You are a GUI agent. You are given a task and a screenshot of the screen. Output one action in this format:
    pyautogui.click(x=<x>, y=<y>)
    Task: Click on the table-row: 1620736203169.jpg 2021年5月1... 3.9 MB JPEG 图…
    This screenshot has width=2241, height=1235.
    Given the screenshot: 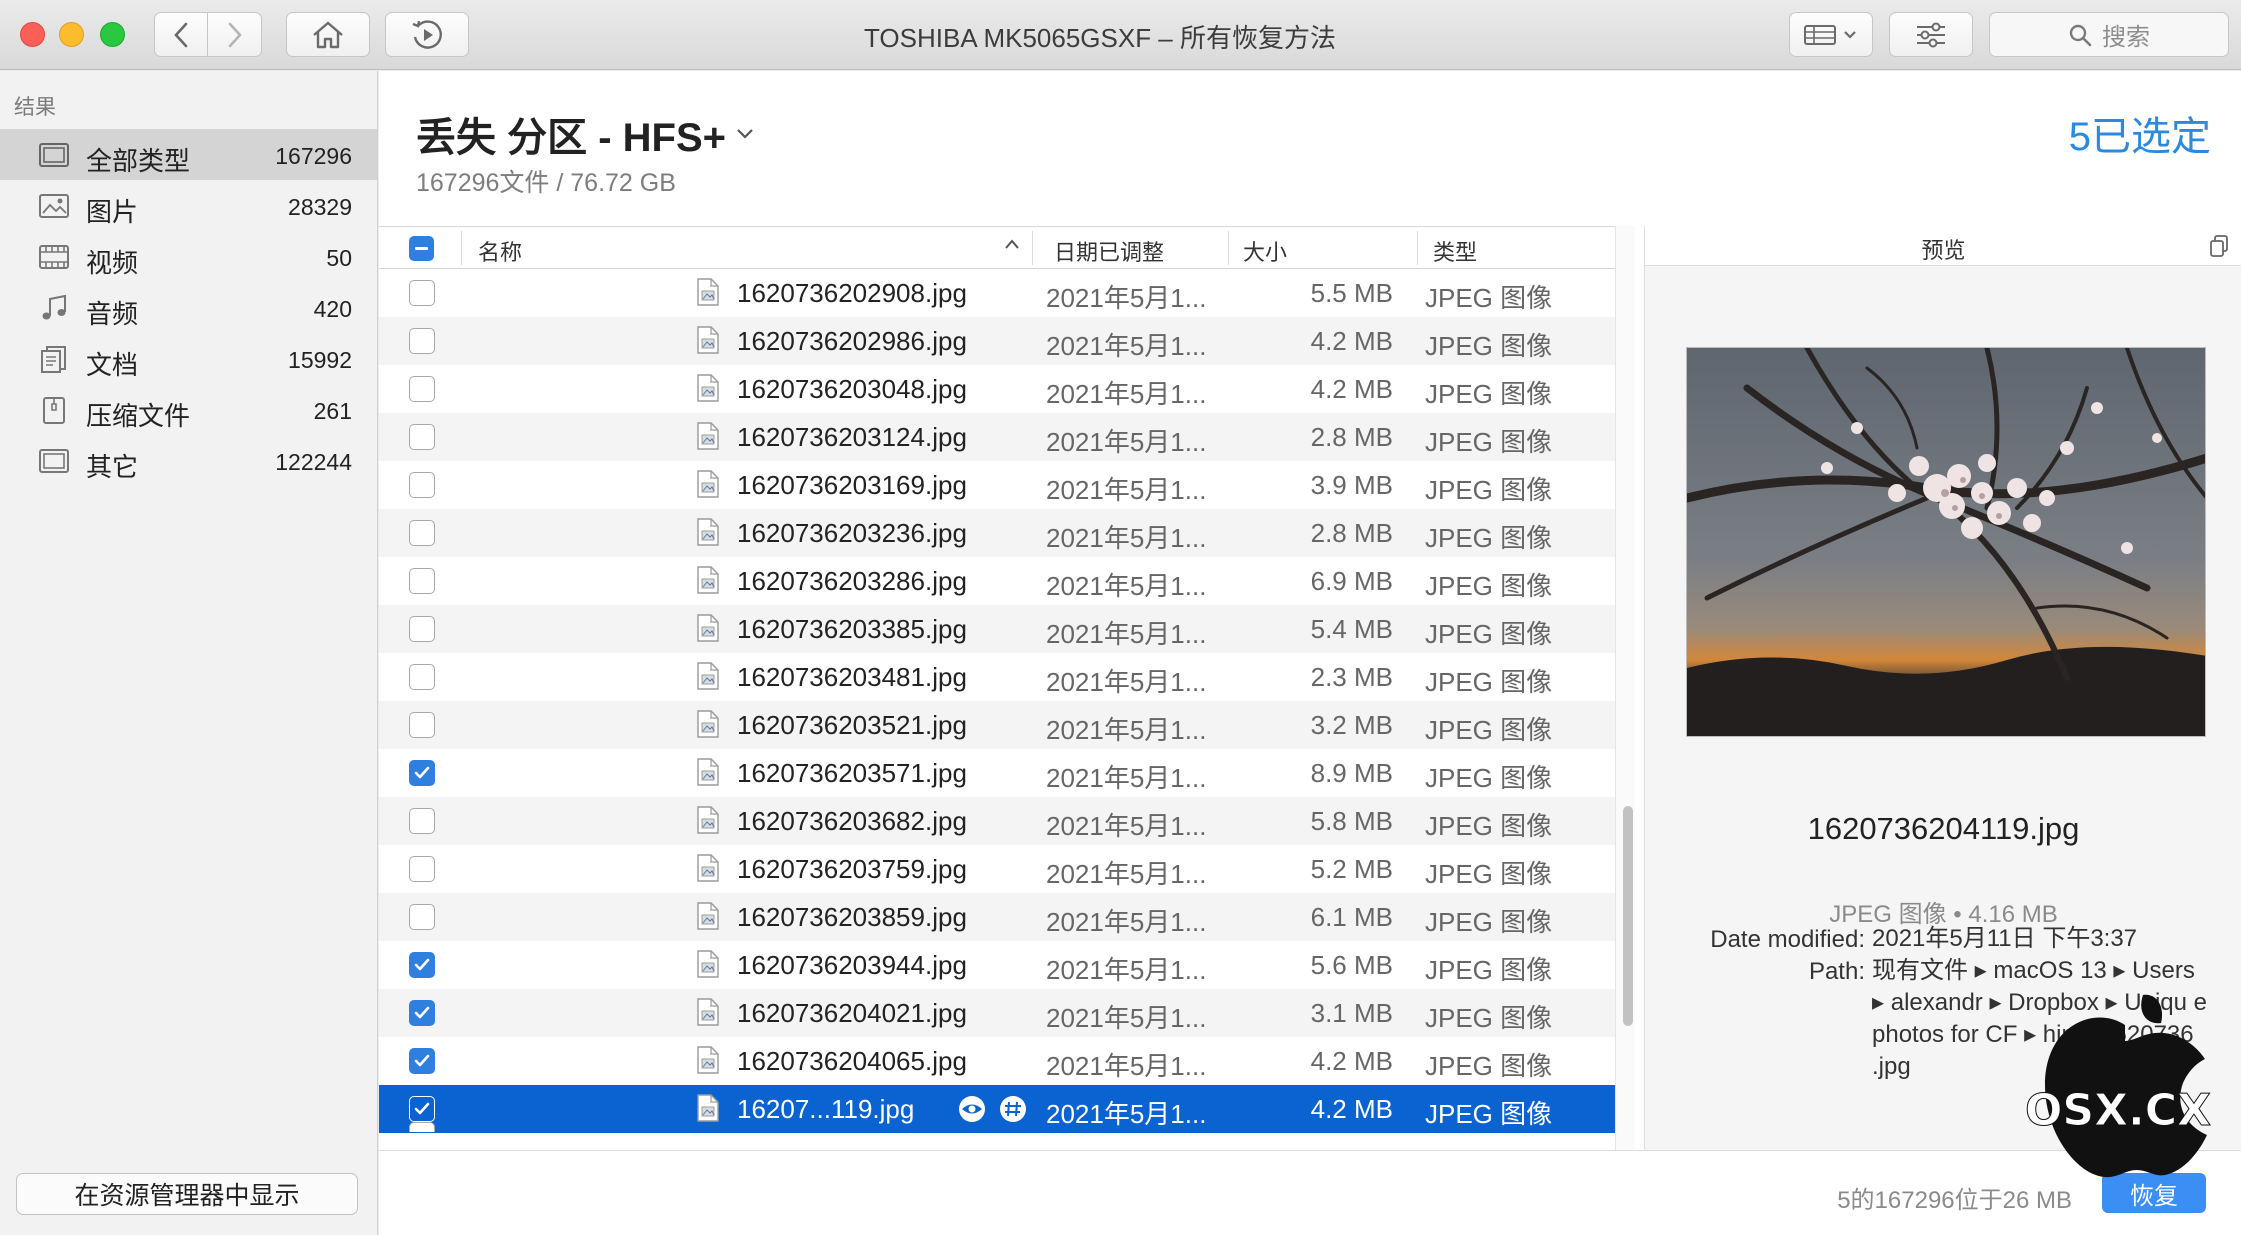 What is the action you would take?
    pyautogui.click(x=997, y=485)
    